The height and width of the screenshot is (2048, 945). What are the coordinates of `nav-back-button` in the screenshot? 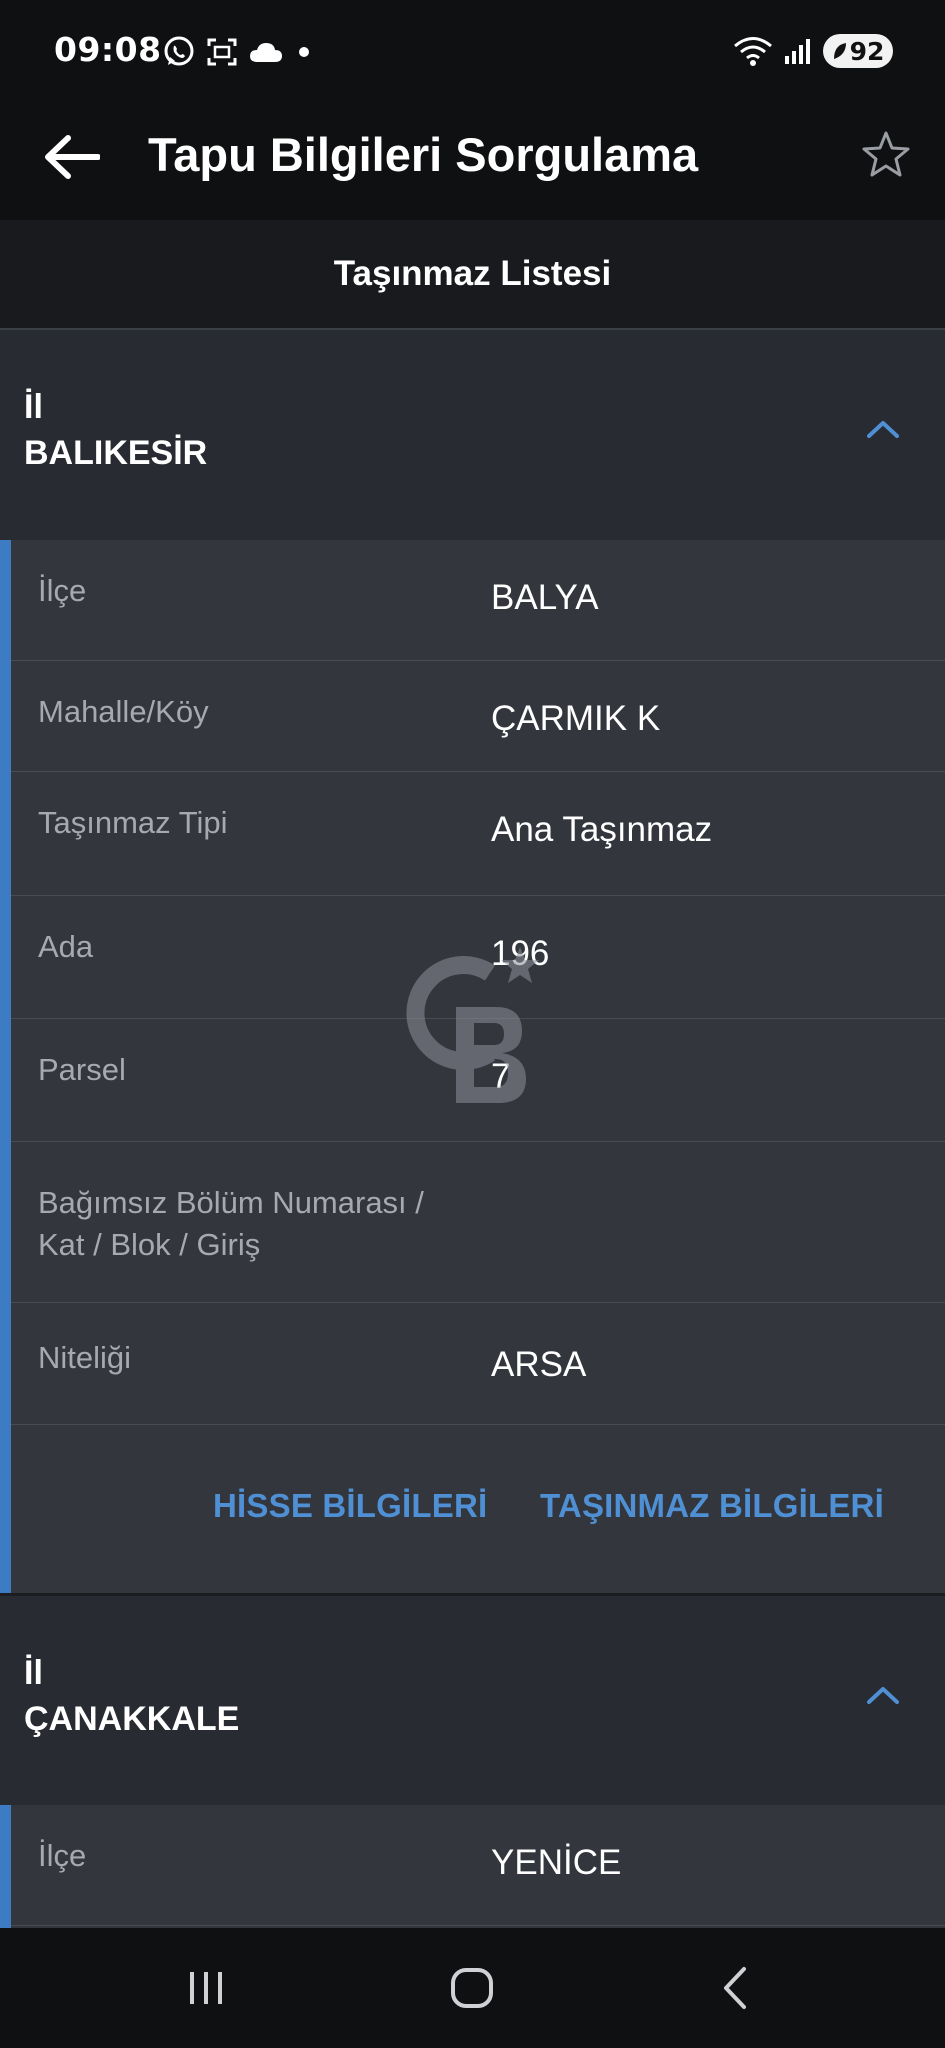 It's located at (736, 1988).